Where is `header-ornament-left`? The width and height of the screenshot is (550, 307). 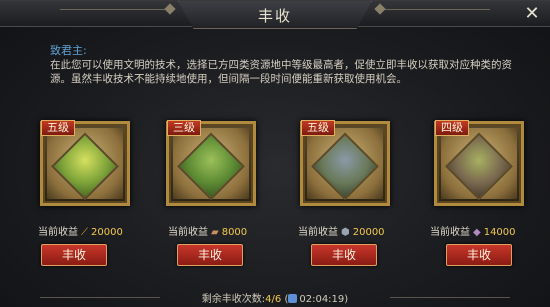 header-ornament-left is located at coordinates (115, 14).